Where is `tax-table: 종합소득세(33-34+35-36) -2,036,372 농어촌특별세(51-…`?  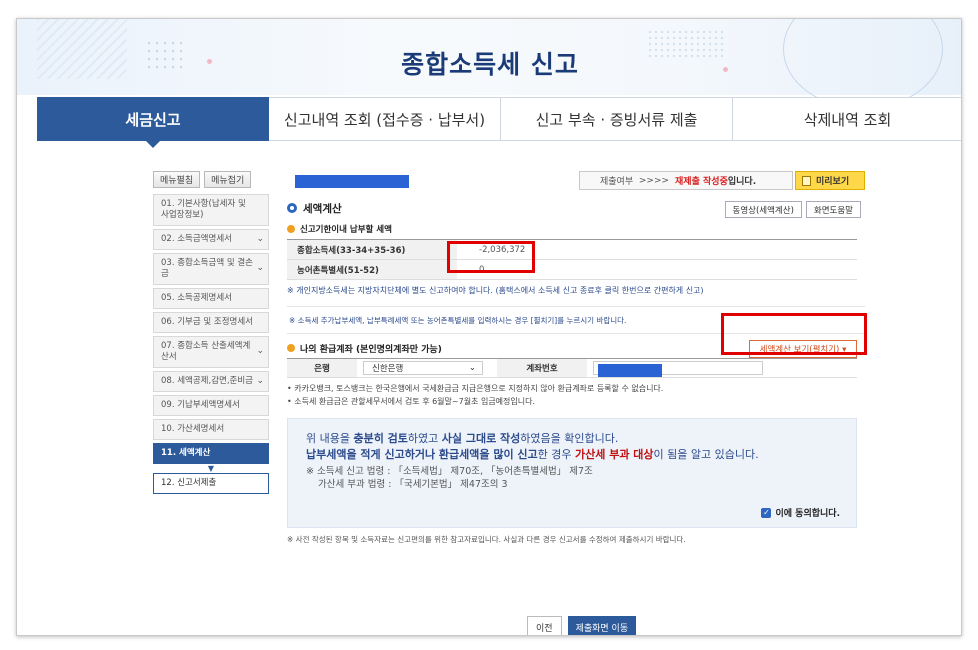
tax-table: 종합소득세(33-34+35-36) -2,036,372 농어촌특별세(51-… is located at coordinates (572, 259).